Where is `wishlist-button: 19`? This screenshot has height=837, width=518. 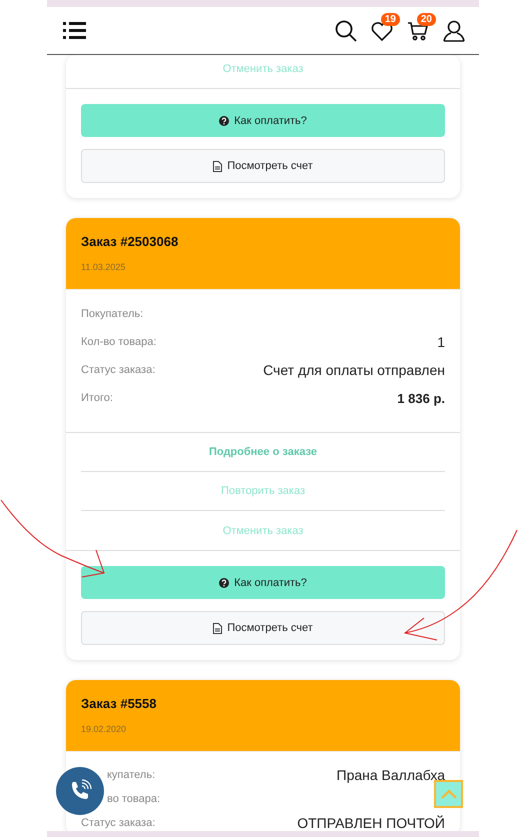 wishlist-button: 19 is located at coordinates (385, 26).